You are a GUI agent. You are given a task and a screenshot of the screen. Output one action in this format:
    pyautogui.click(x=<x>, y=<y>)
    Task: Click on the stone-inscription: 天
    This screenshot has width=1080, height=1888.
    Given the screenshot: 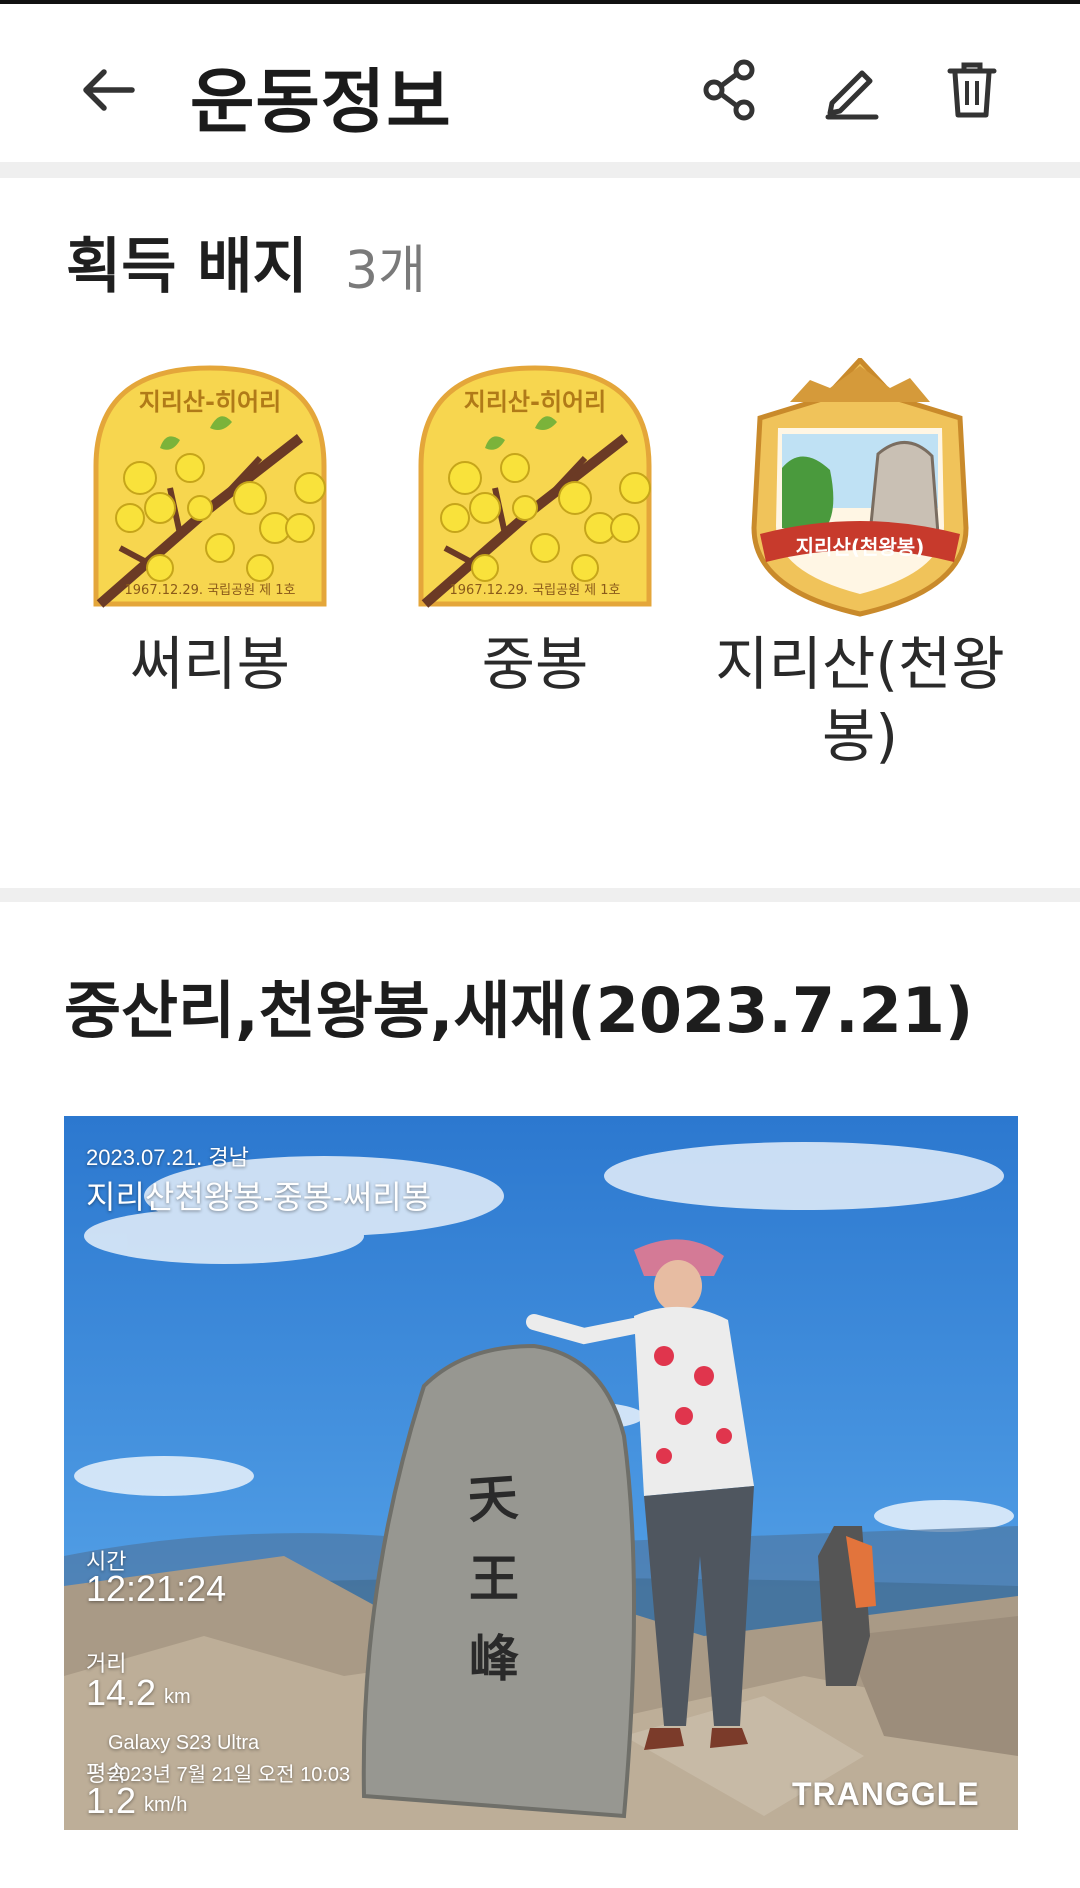 What is the action you would take?
    pyautogui.click(x=493, y=1498)
    